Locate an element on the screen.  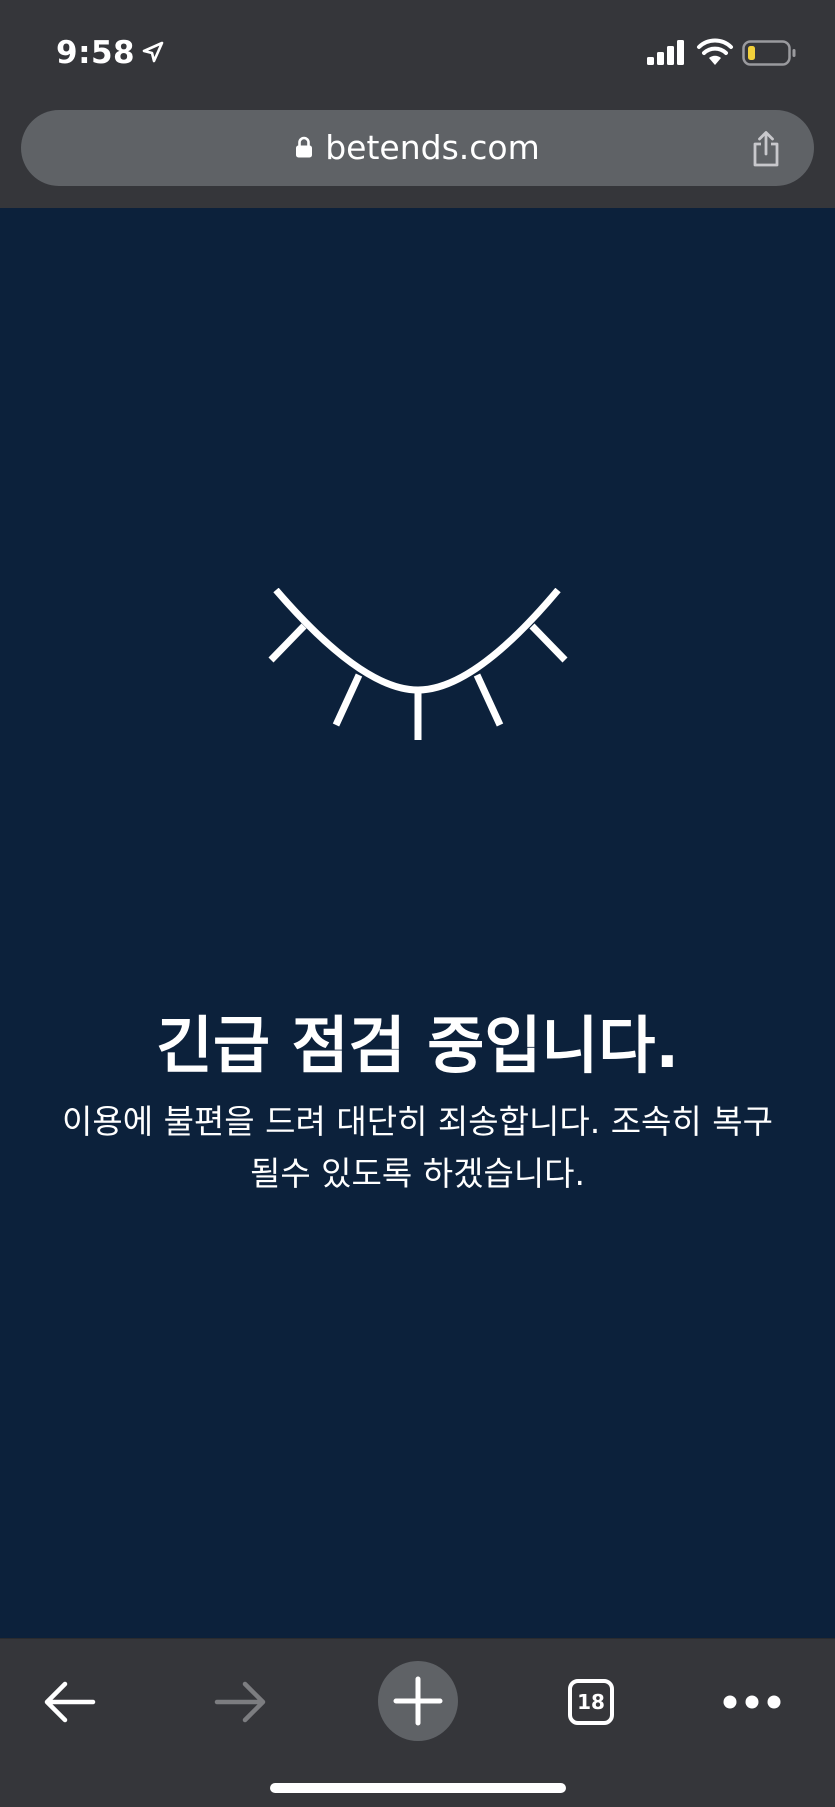
ellipsis-icon is located at coordinates (752, 1702).